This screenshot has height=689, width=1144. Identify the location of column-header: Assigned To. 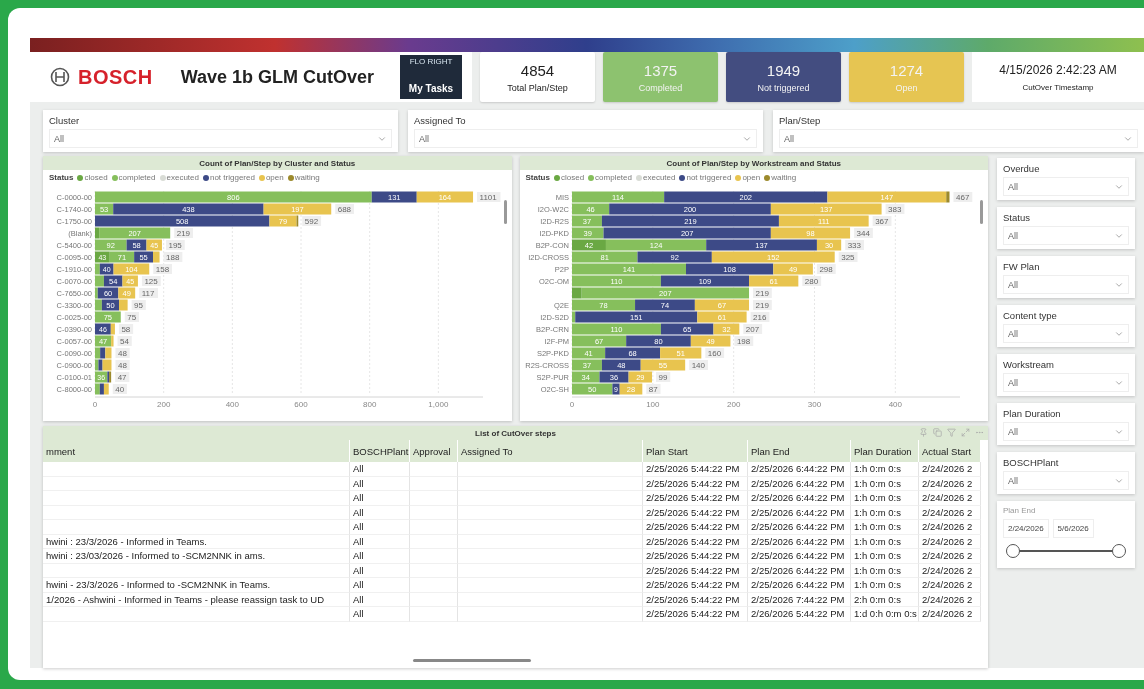
(550, 451).